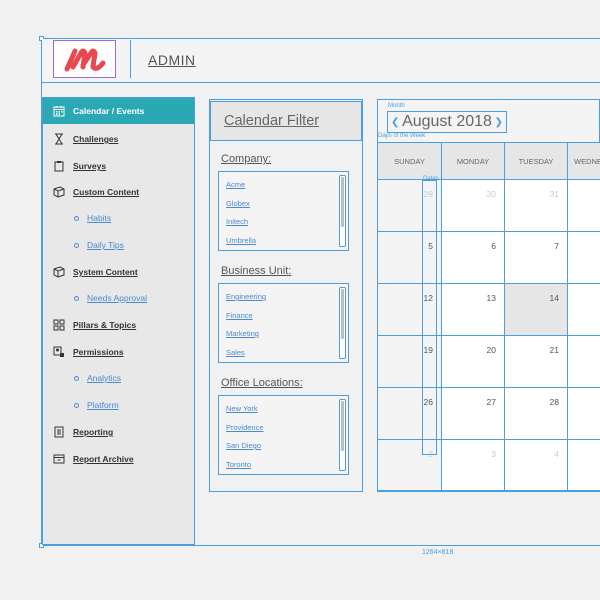 The image size is (600, 600). What do you see at coordinates (536, 362) in the screenshot?
I see `calendar-day-cell: 21` at bounding box center [536, 362].